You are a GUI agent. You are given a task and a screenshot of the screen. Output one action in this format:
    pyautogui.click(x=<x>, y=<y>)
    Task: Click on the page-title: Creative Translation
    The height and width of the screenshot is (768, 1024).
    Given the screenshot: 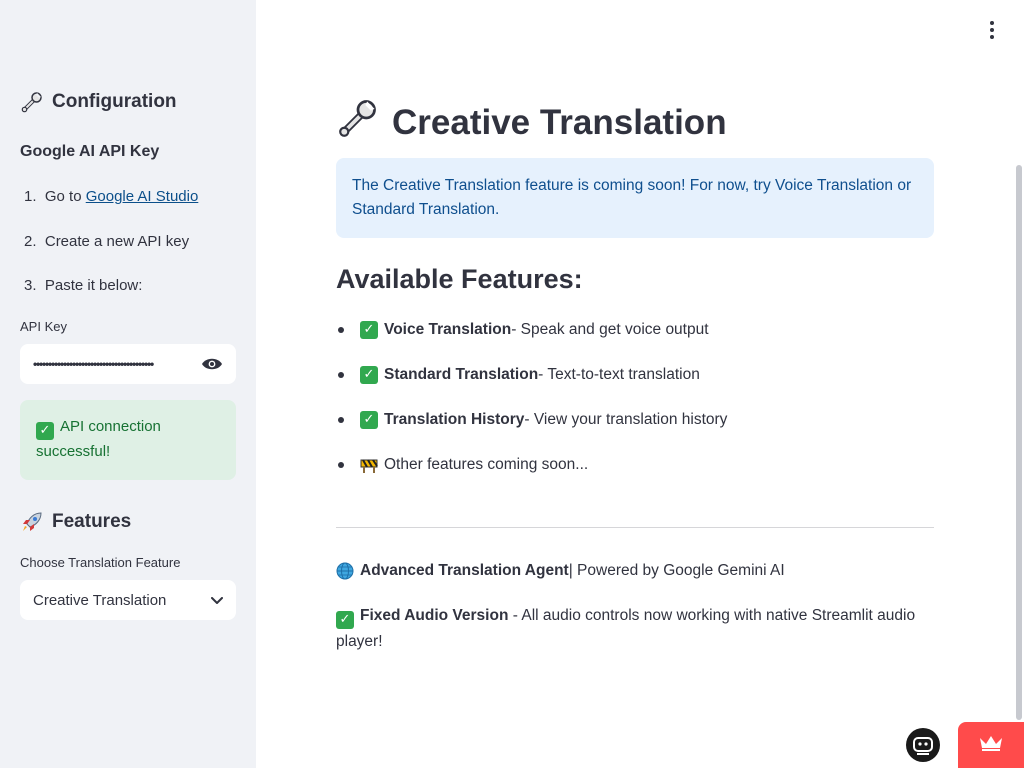 What is the action you would take?
    pyautogui.click(x=531, y=122)
    